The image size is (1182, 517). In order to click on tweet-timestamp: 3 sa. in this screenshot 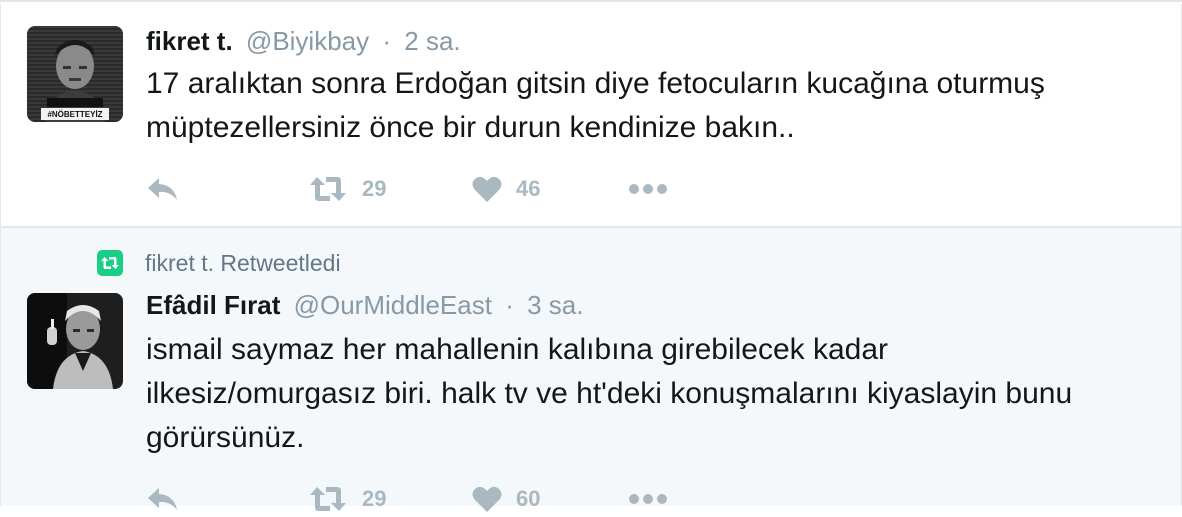, I will do `click(555, 305)`.